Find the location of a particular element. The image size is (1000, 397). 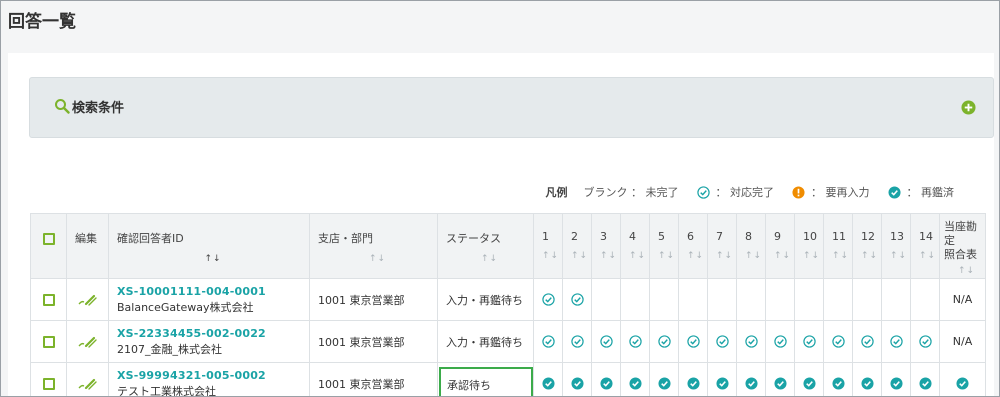

select-all-checkbox is located at coordinates (48, 239).